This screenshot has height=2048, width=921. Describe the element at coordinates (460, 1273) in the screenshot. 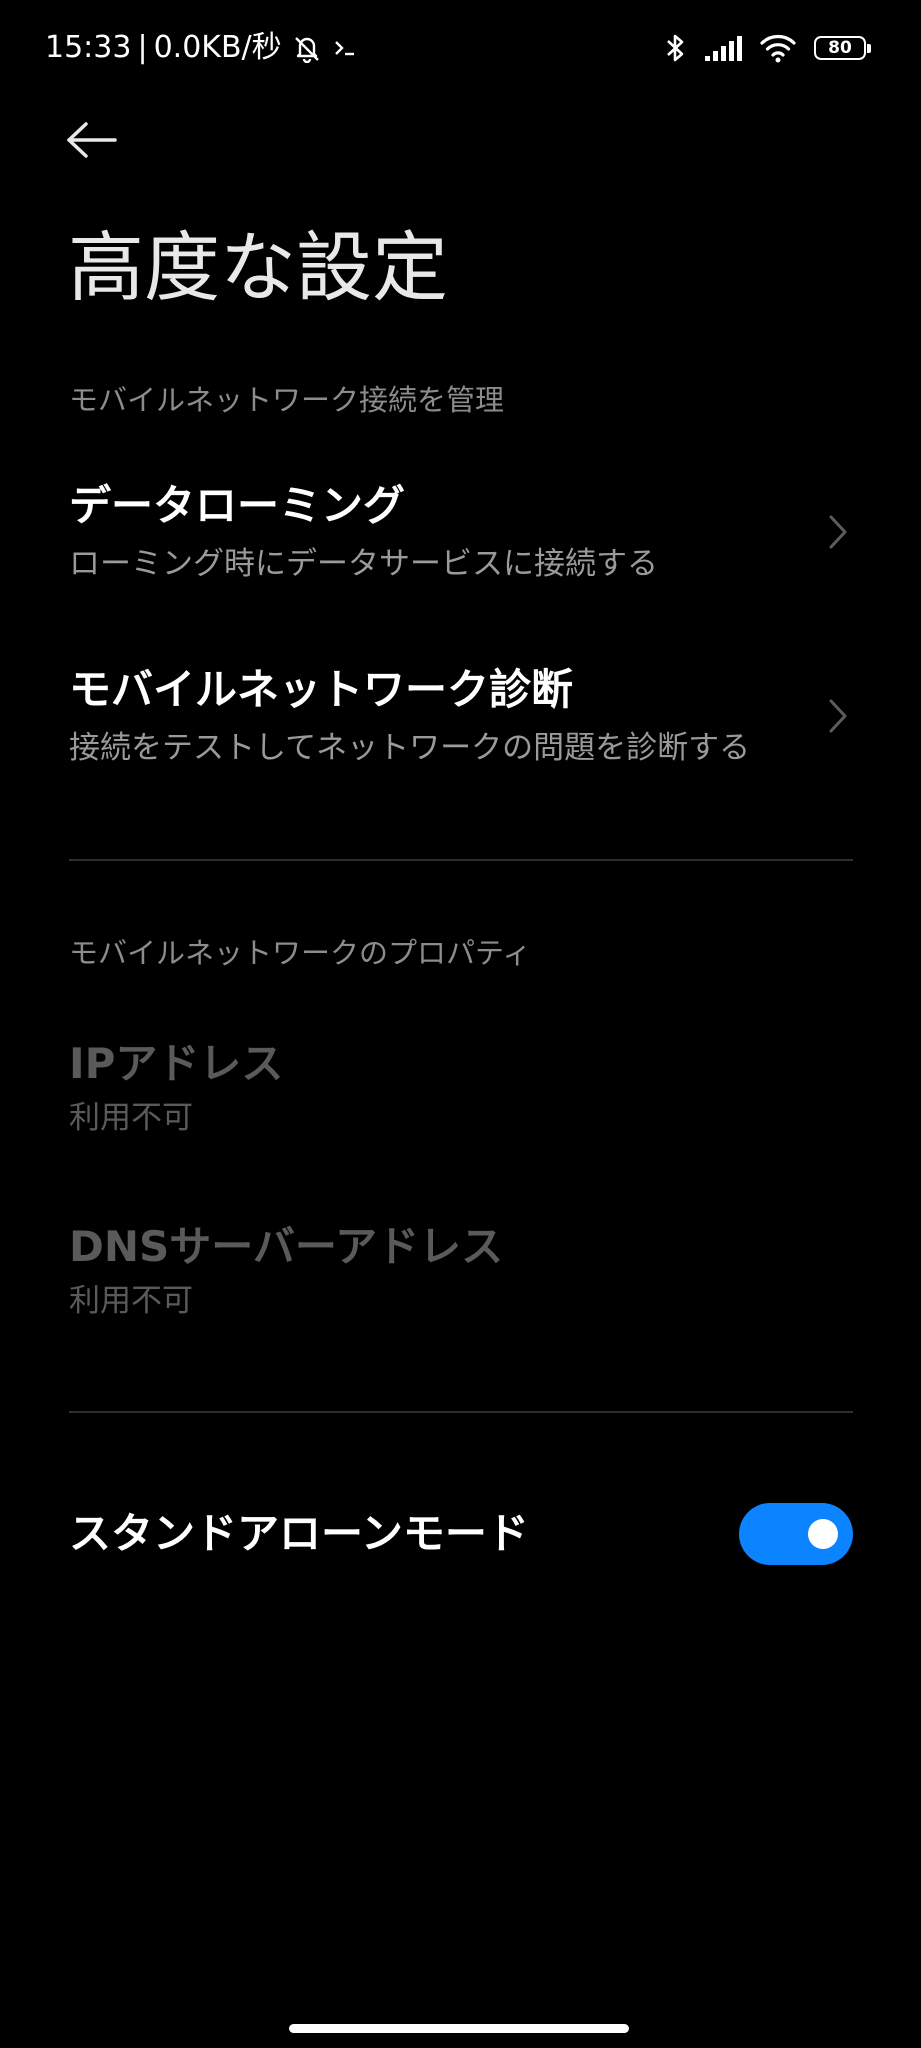

I see `dns-server-address-row: DNSサーバーアドレス 利用不可` at that location.